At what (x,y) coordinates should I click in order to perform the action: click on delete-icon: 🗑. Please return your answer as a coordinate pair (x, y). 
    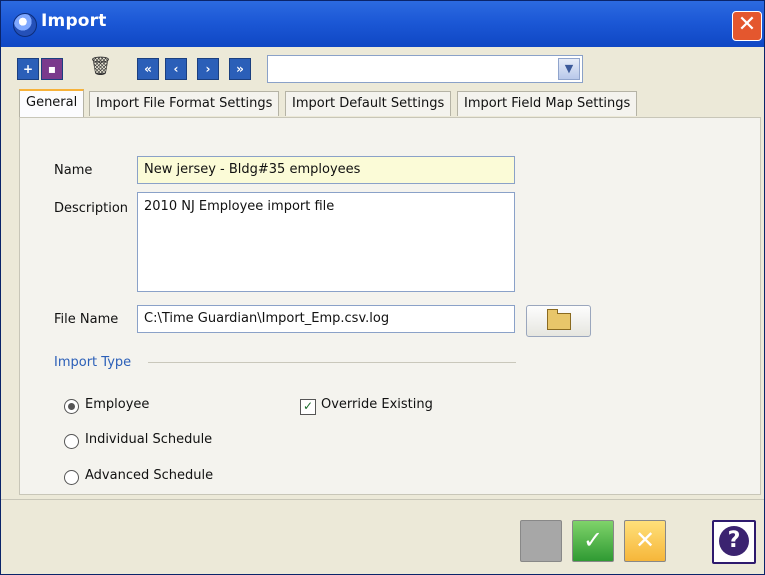
    Looking at the image, I should click on (100, 67).